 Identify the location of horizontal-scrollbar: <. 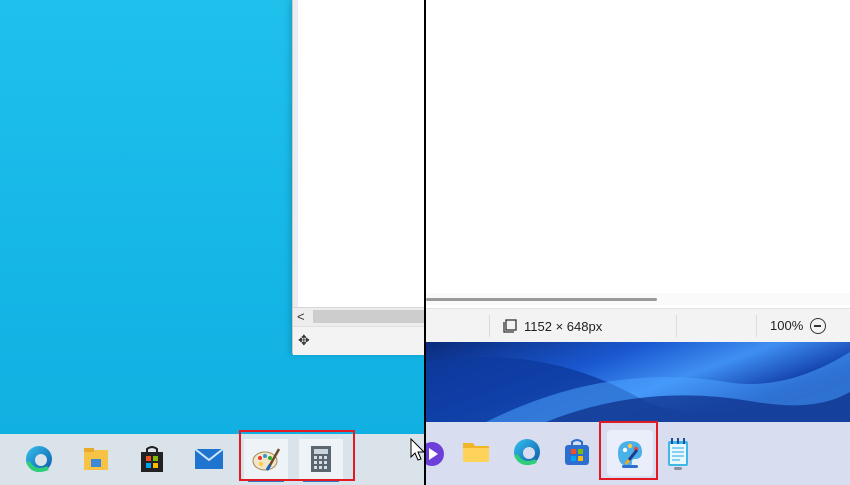
(358, 316).